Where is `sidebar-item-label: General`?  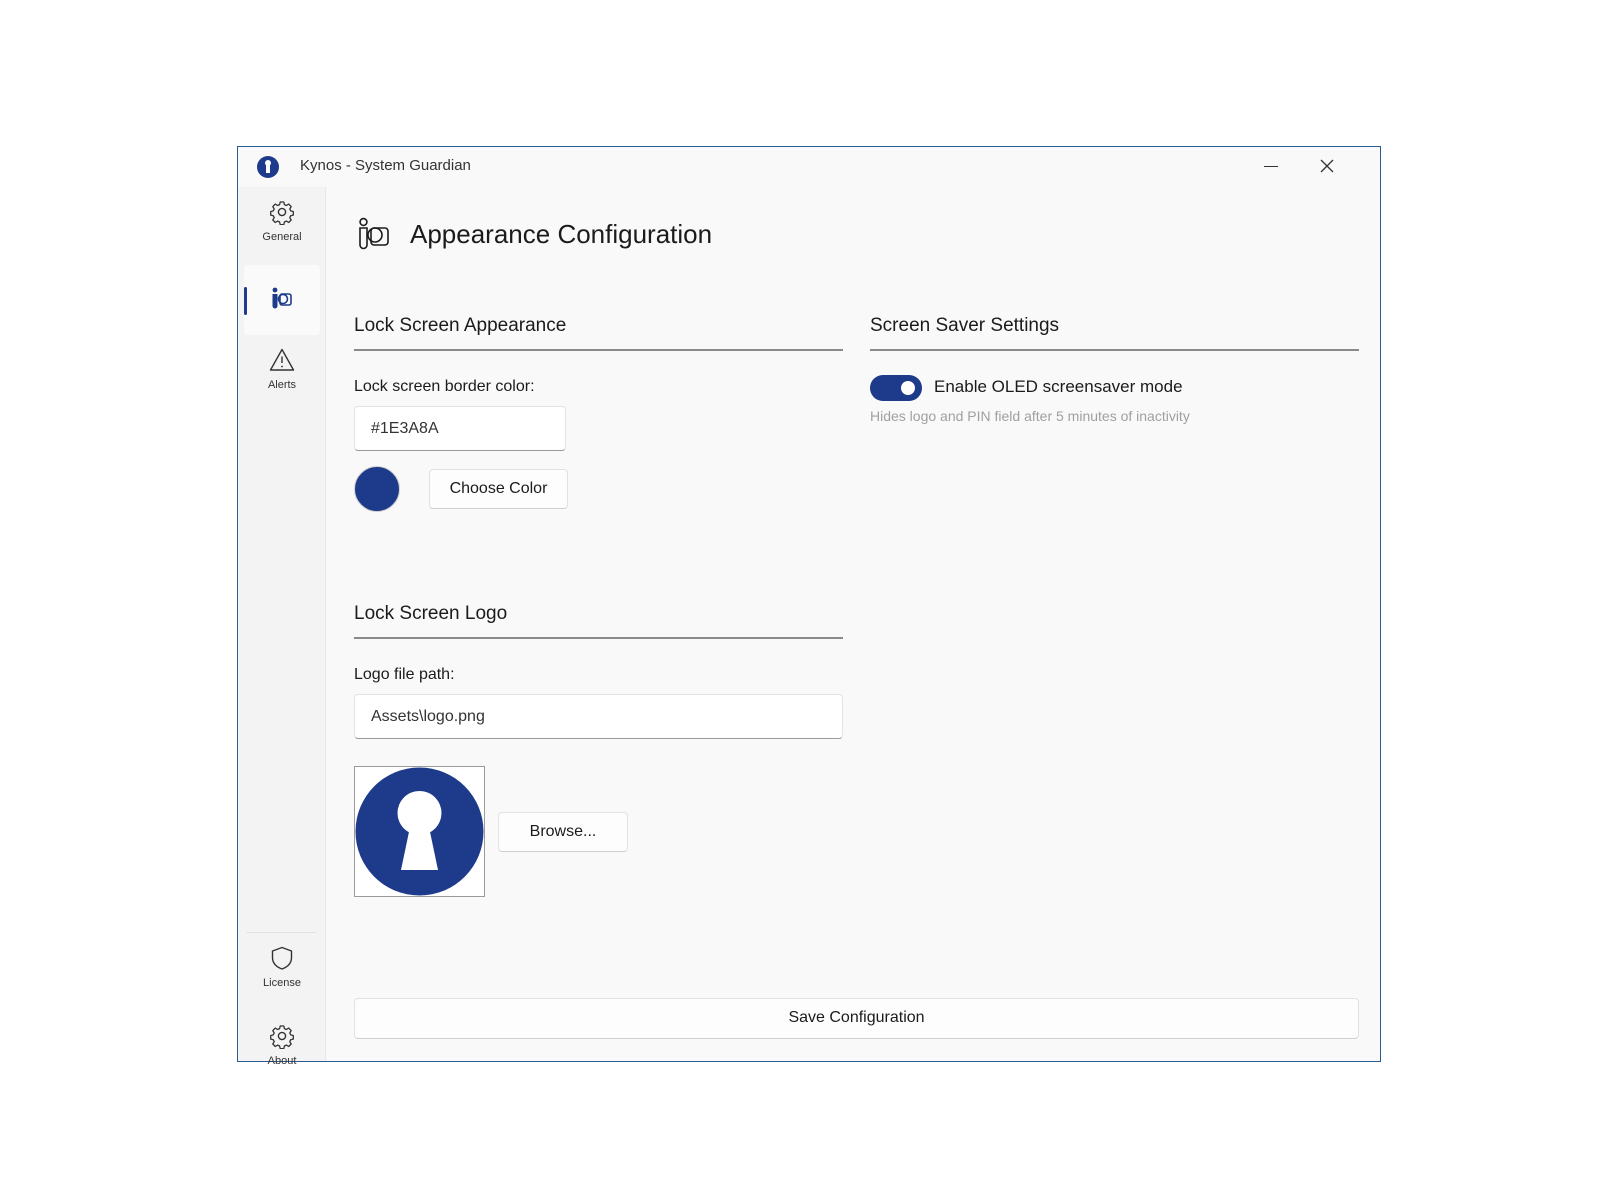 sidebar-item-label: General is located at coordinates (282, 237).